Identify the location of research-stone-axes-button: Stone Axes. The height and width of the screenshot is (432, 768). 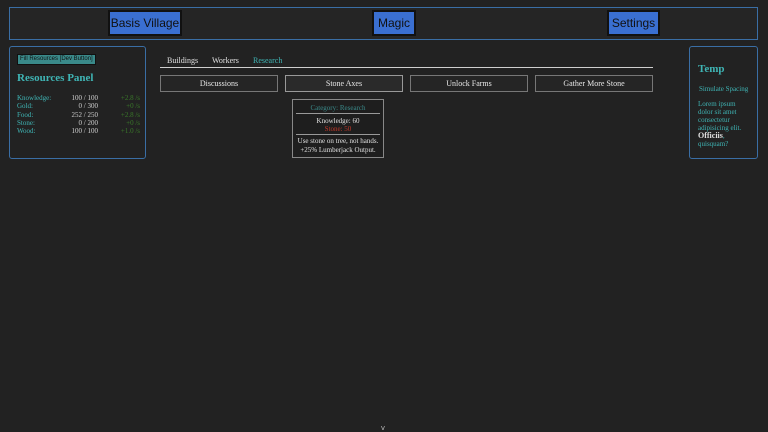
(344, 83).